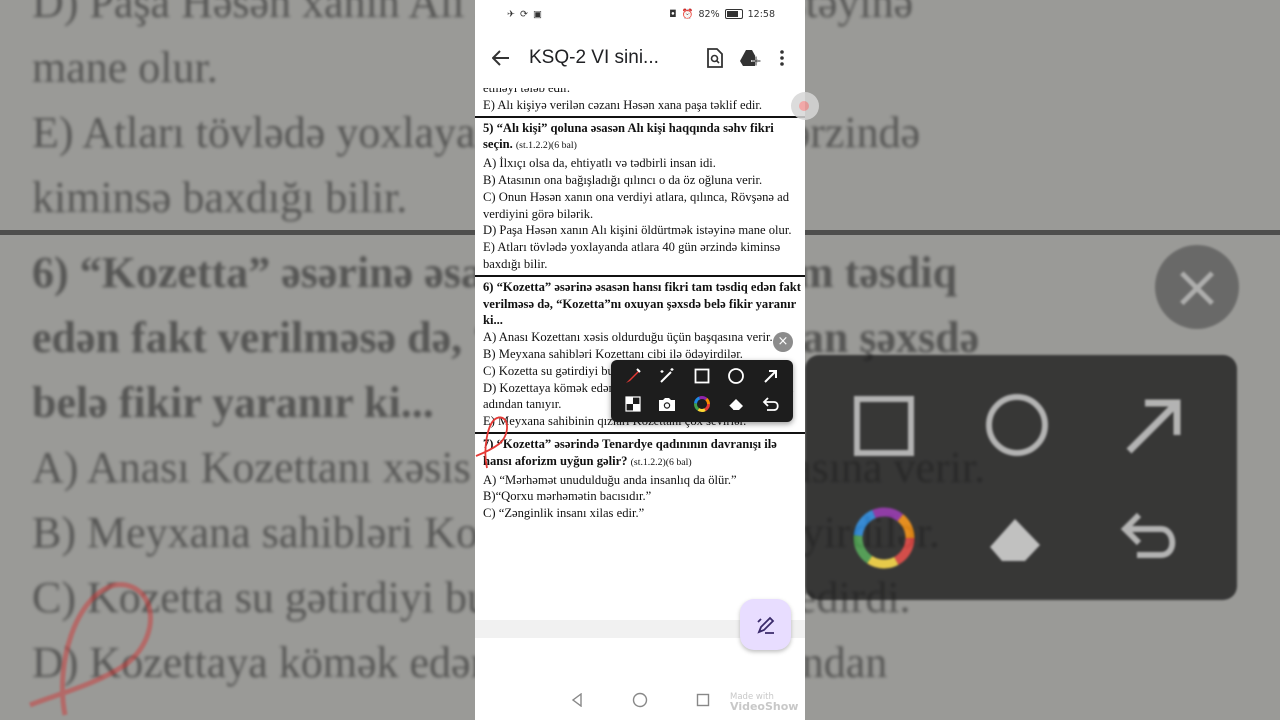  What do you see at coordinates (640, 700) in the screenshot?
I see `nav-home-icon` at bounding box center [640, 700].